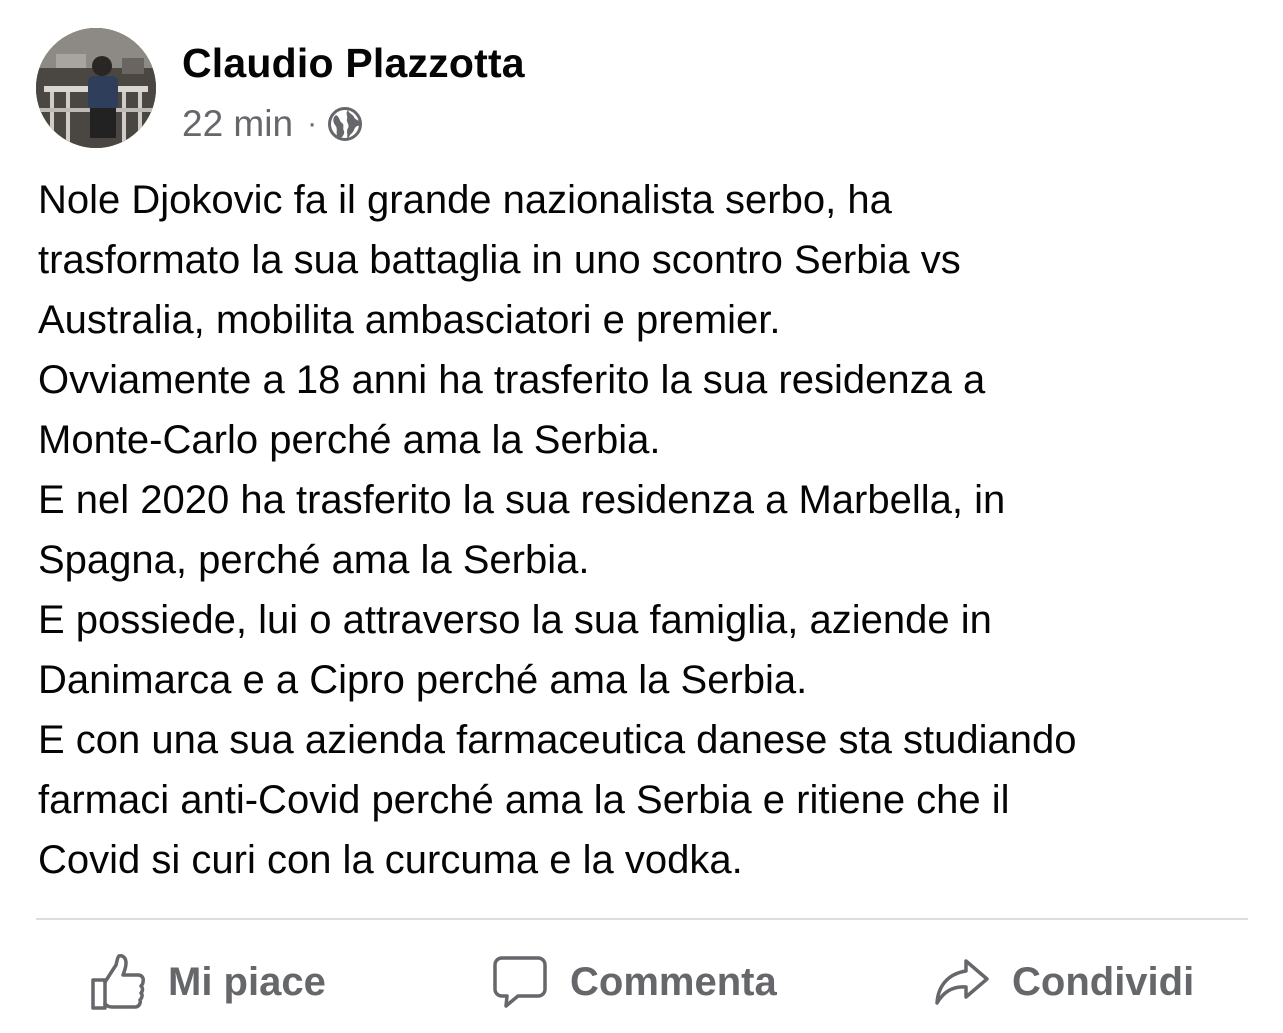 The image size is (1283, 1033). What do you see at coordinates (962, 982) in the screenshot?
I see `share-arrow-icon` at bounding box center [962, 982].